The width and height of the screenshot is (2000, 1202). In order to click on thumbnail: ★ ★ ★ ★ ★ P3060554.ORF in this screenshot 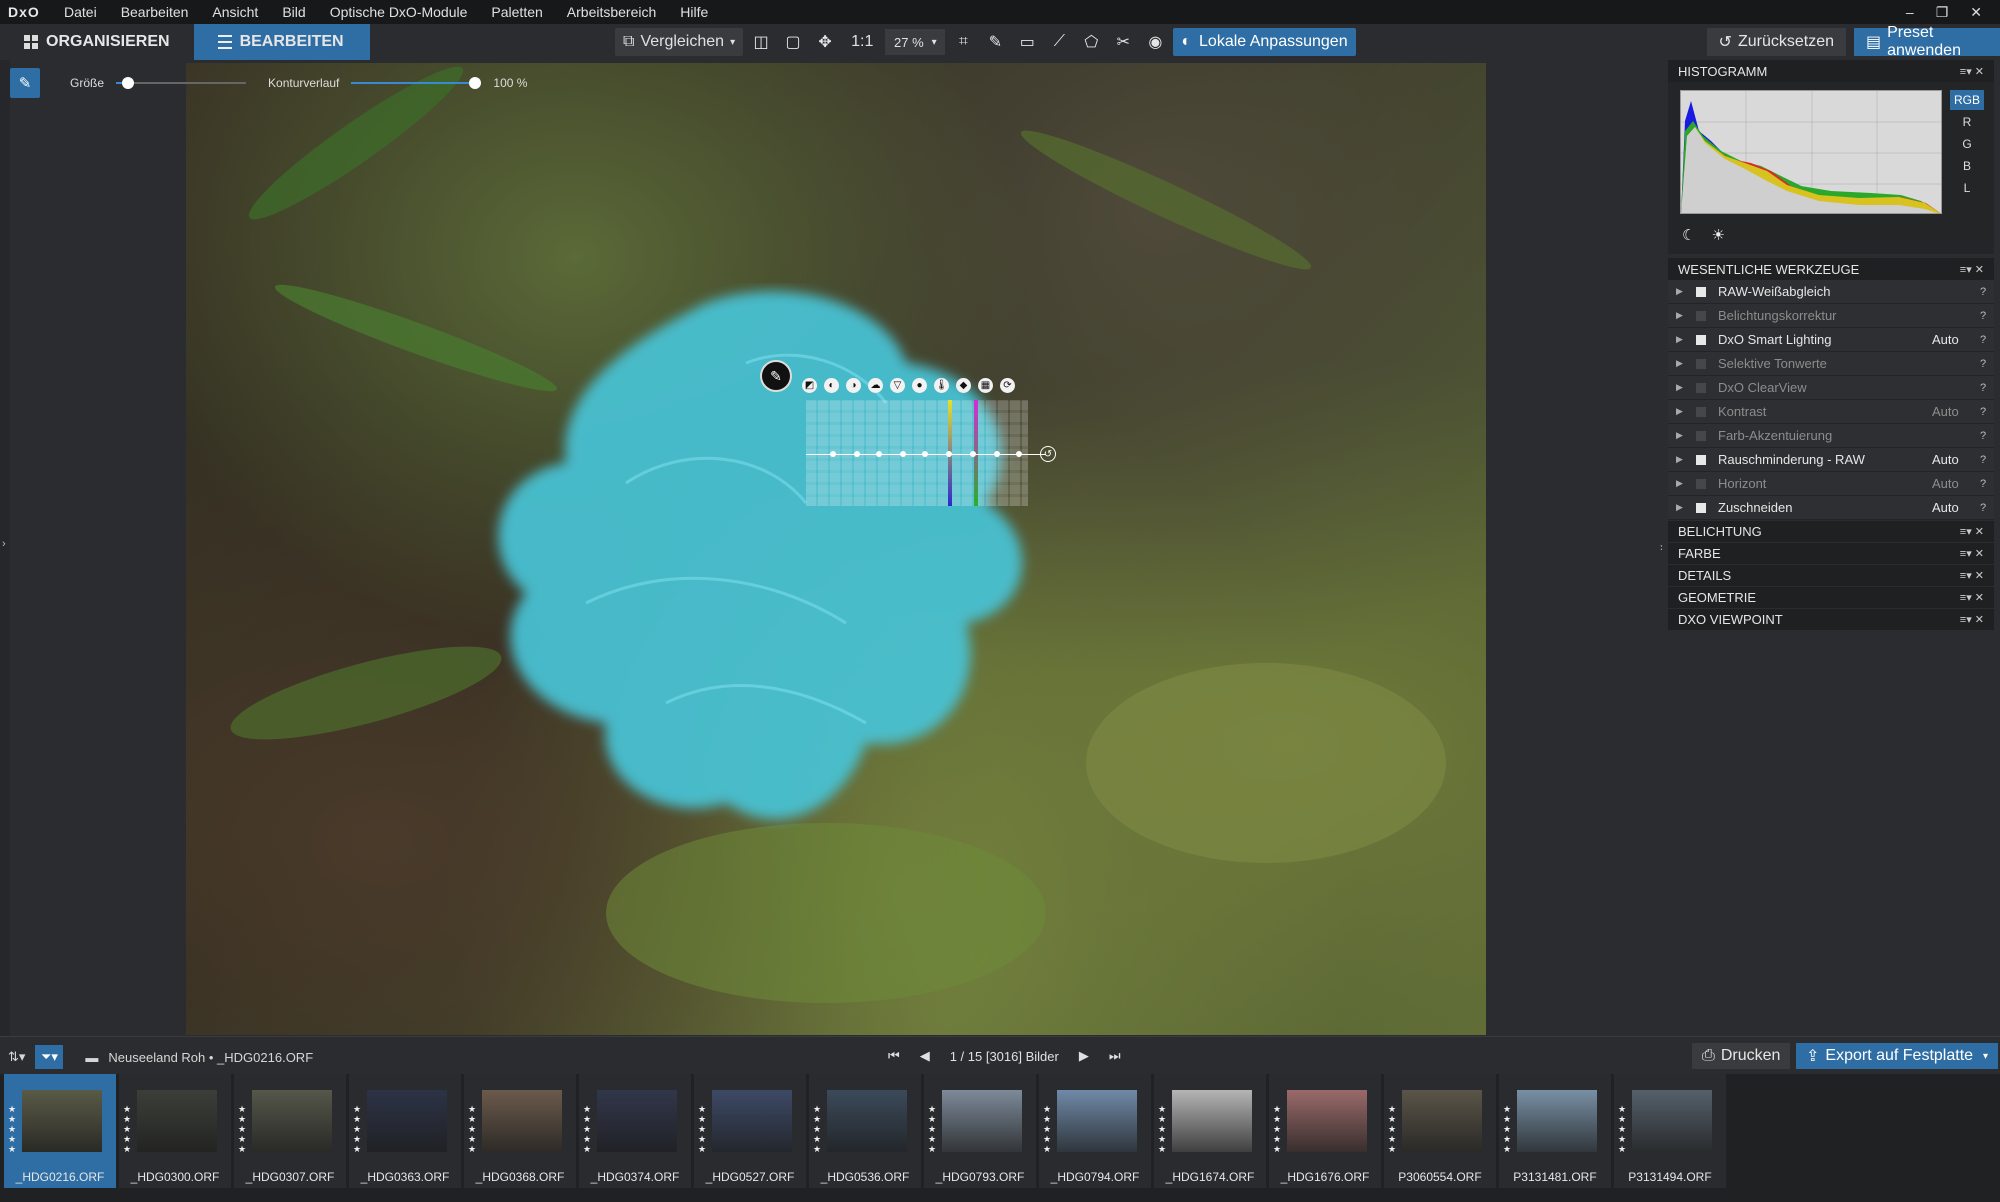, I will do `click(1440, 1131)`.